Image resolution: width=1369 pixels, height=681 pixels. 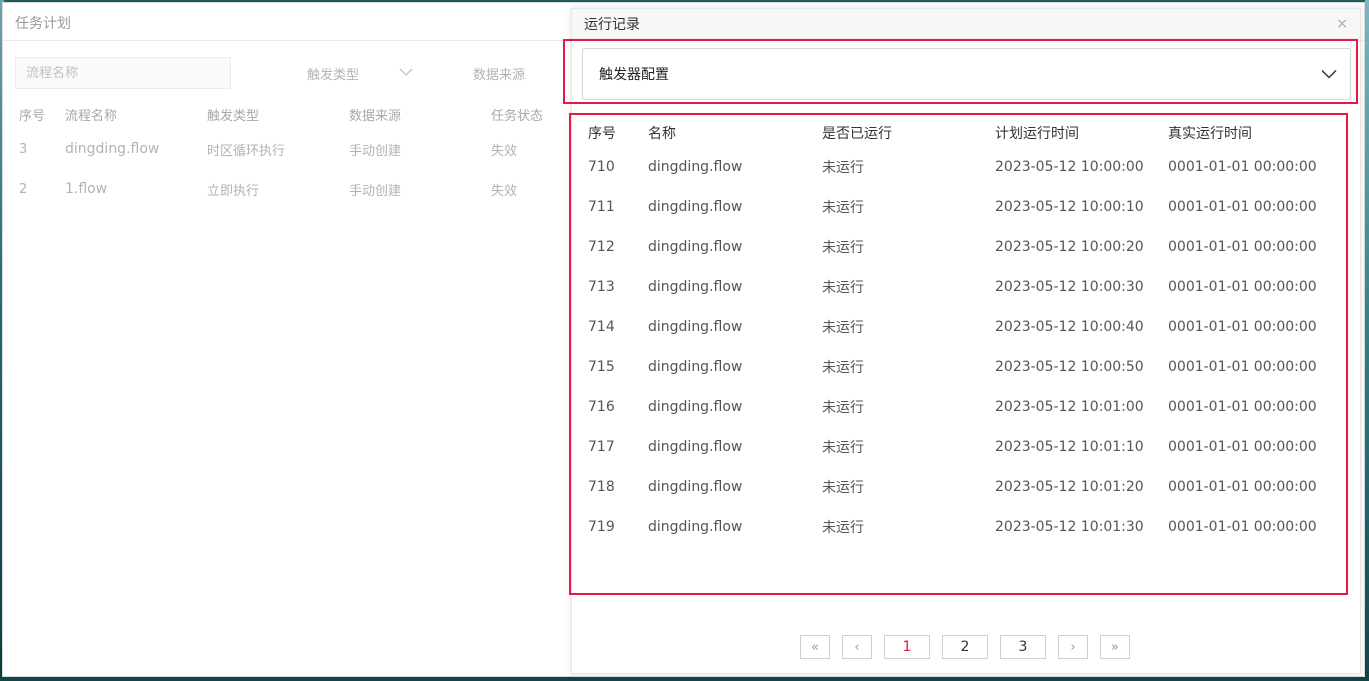 What do you see at coordinates (375, 116) in the screenshot?
I see `column-header: 数据来源` at bounding box center [375, 116].